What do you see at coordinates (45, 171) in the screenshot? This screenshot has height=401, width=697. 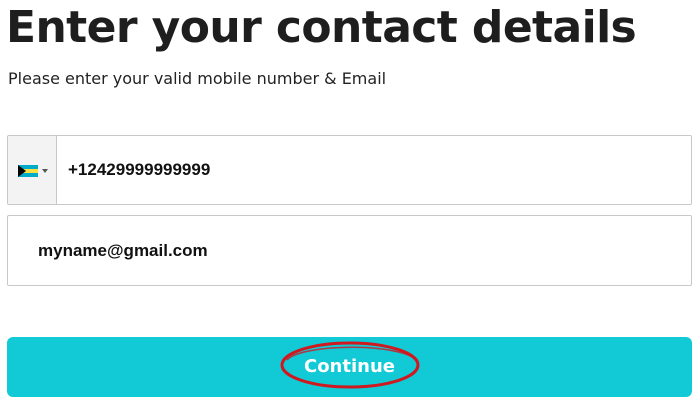 I see `chevron-down-icon` at bounding box center [45, 171].